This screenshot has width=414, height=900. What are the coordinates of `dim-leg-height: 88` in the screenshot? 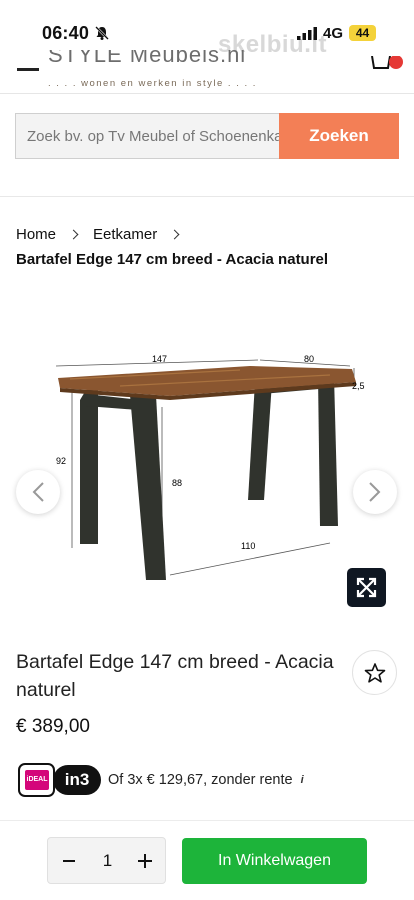 It's located at (177, 483).